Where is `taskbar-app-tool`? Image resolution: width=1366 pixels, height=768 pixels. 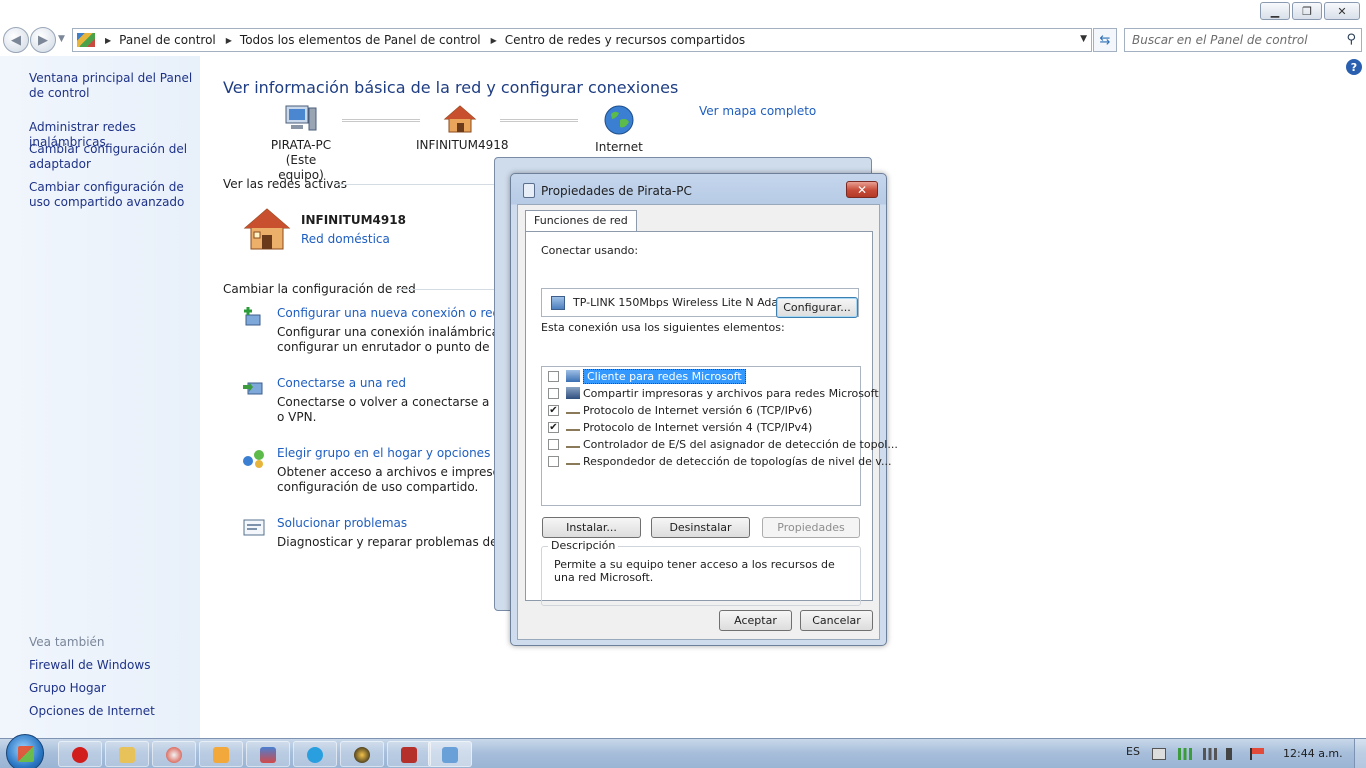
taskbar-app-tool is located at coordinates (268, 754).